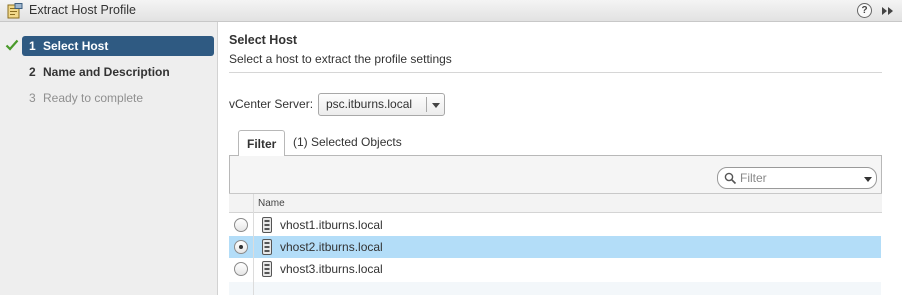  I want to click on search-icon, so click(730, 178).